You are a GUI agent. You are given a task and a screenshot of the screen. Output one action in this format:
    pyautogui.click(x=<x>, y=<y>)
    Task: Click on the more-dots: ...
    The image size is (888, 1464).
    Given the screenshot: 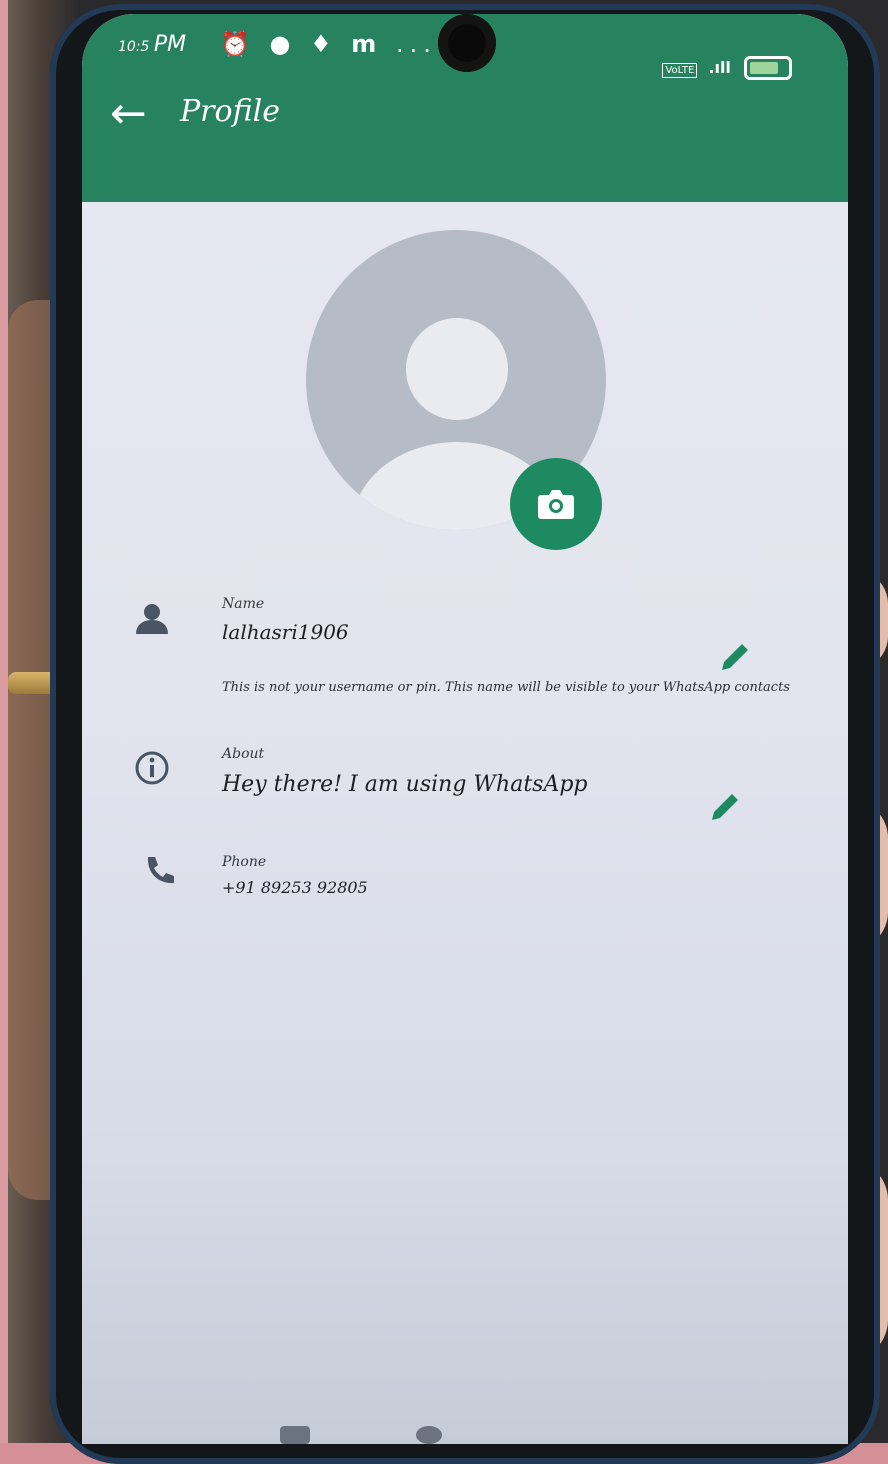 What is the action you would take?
    pyautogui.click(x=416, y=44)
    